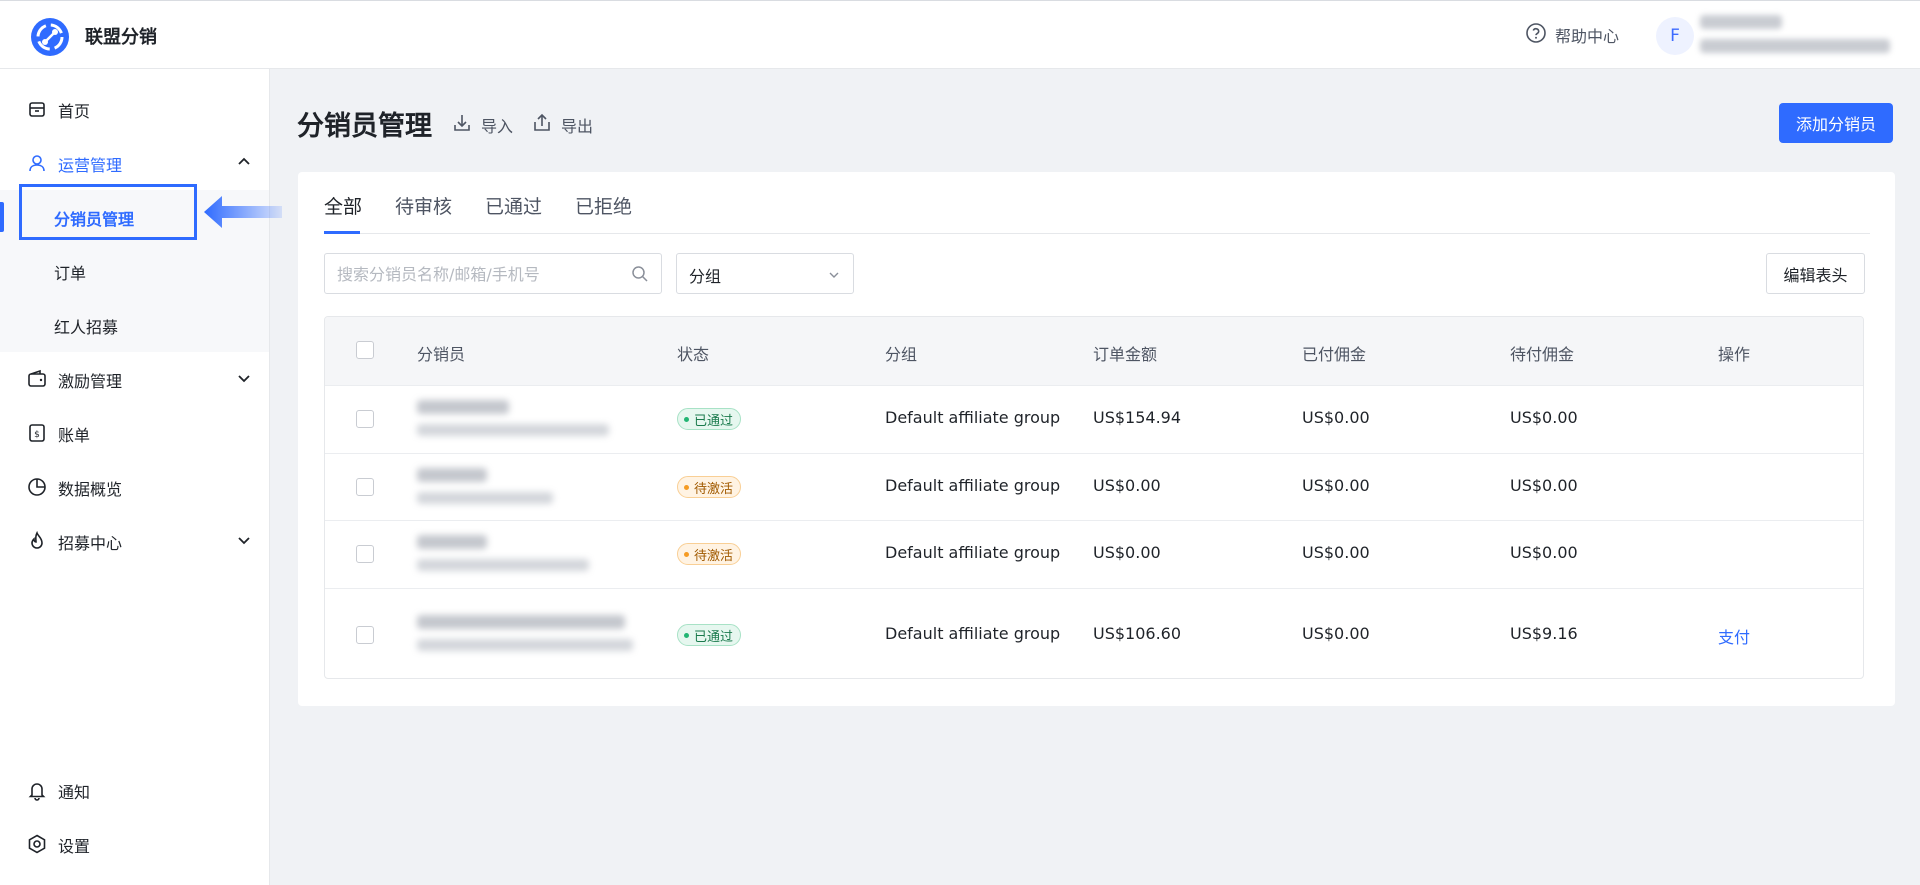  What do you see at coordinates (1127, 485) in the screenshot?
I see `order-amount-cell: US$0.00` at bounding box center [1127, 485].